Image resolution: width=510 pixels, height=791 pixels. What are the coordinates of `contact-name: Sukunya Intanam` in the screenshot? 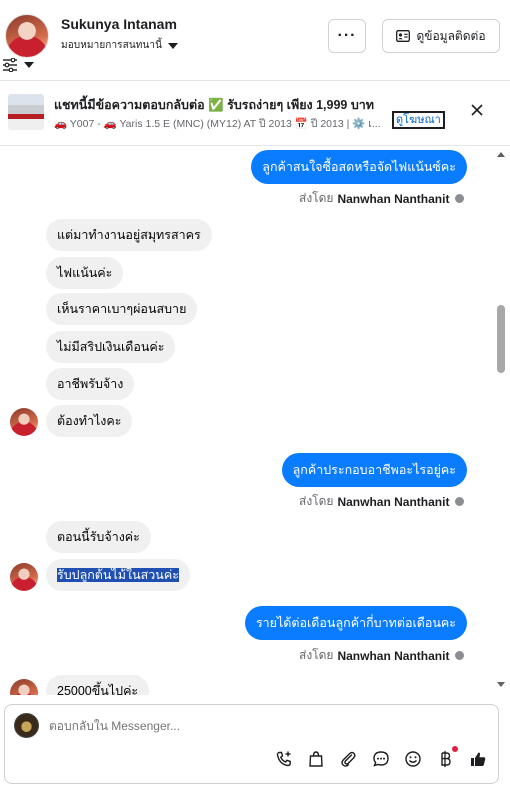 It's located at (119, 24).